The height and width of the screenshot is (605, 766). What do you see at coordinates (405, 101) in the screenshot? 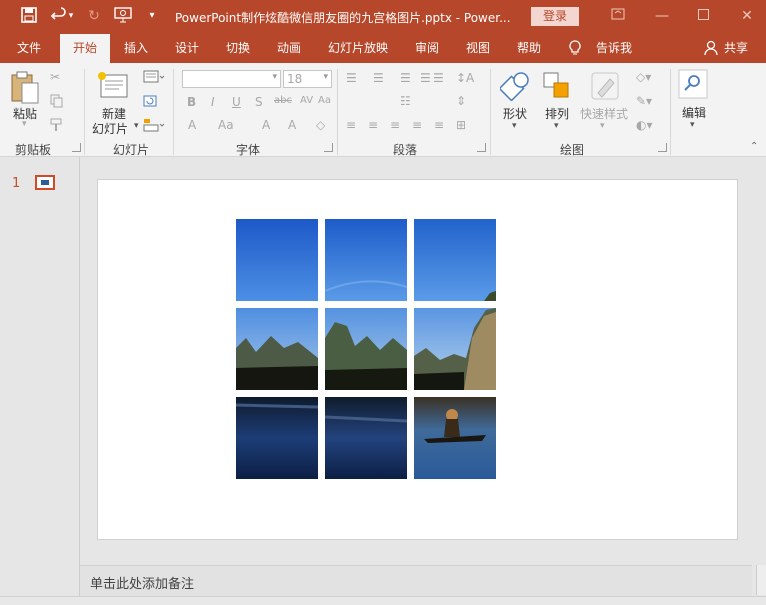
I see `columns-icon: ☷` at bounding box center [405, 101].